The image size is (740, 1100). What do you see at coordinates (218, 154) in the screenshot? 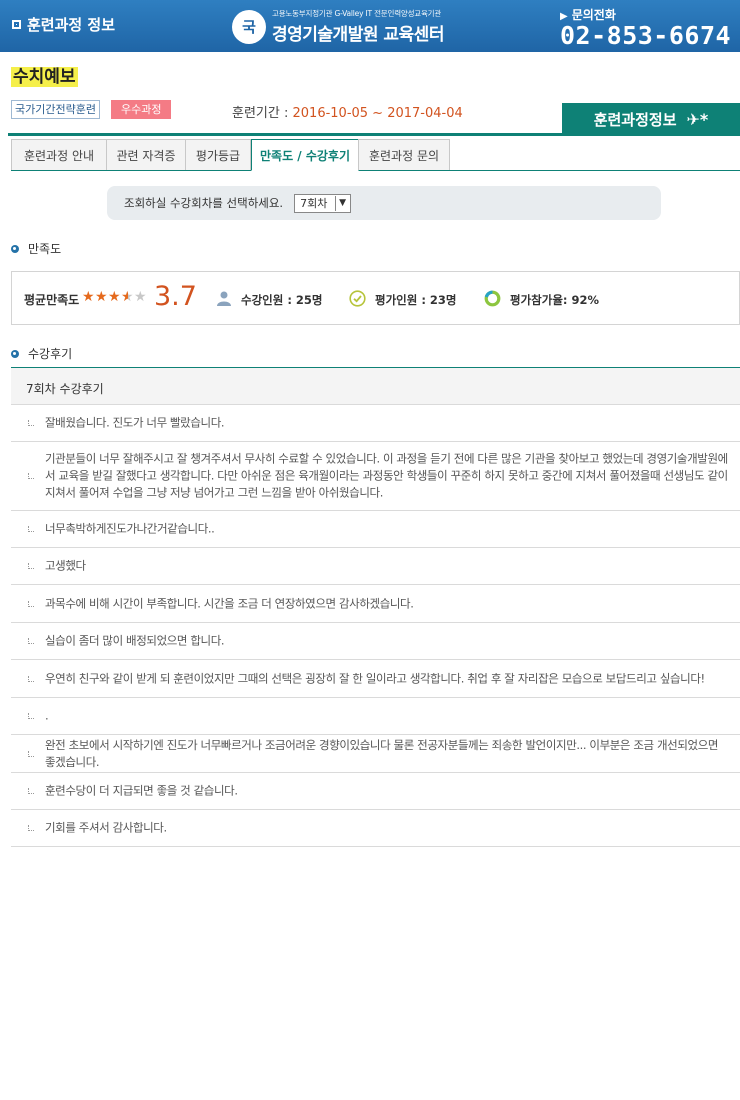
I see `tab-grade: 평가등급` at bounding box center [218, 154].